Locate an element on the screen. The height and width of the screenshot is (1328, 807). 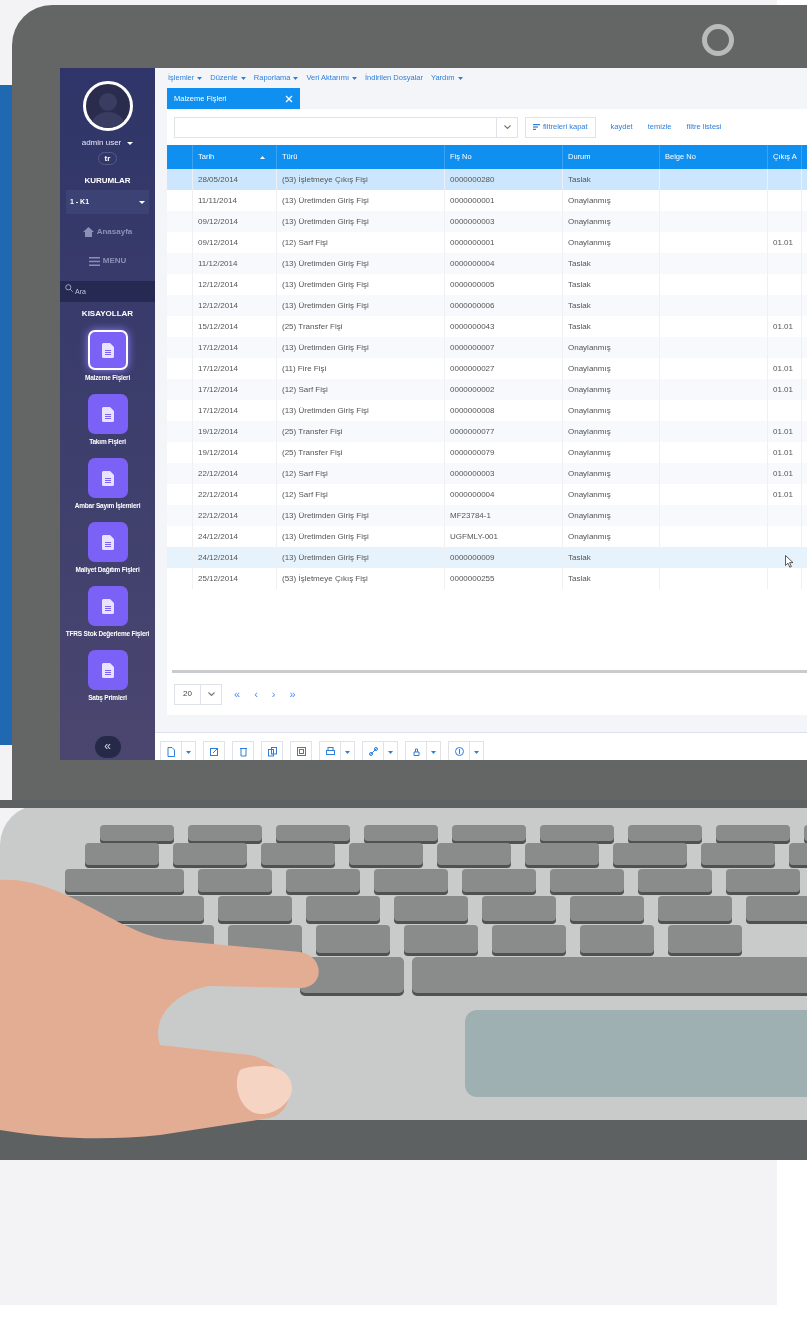
horizontal-scrollbar is located at coordinates (489, 671).